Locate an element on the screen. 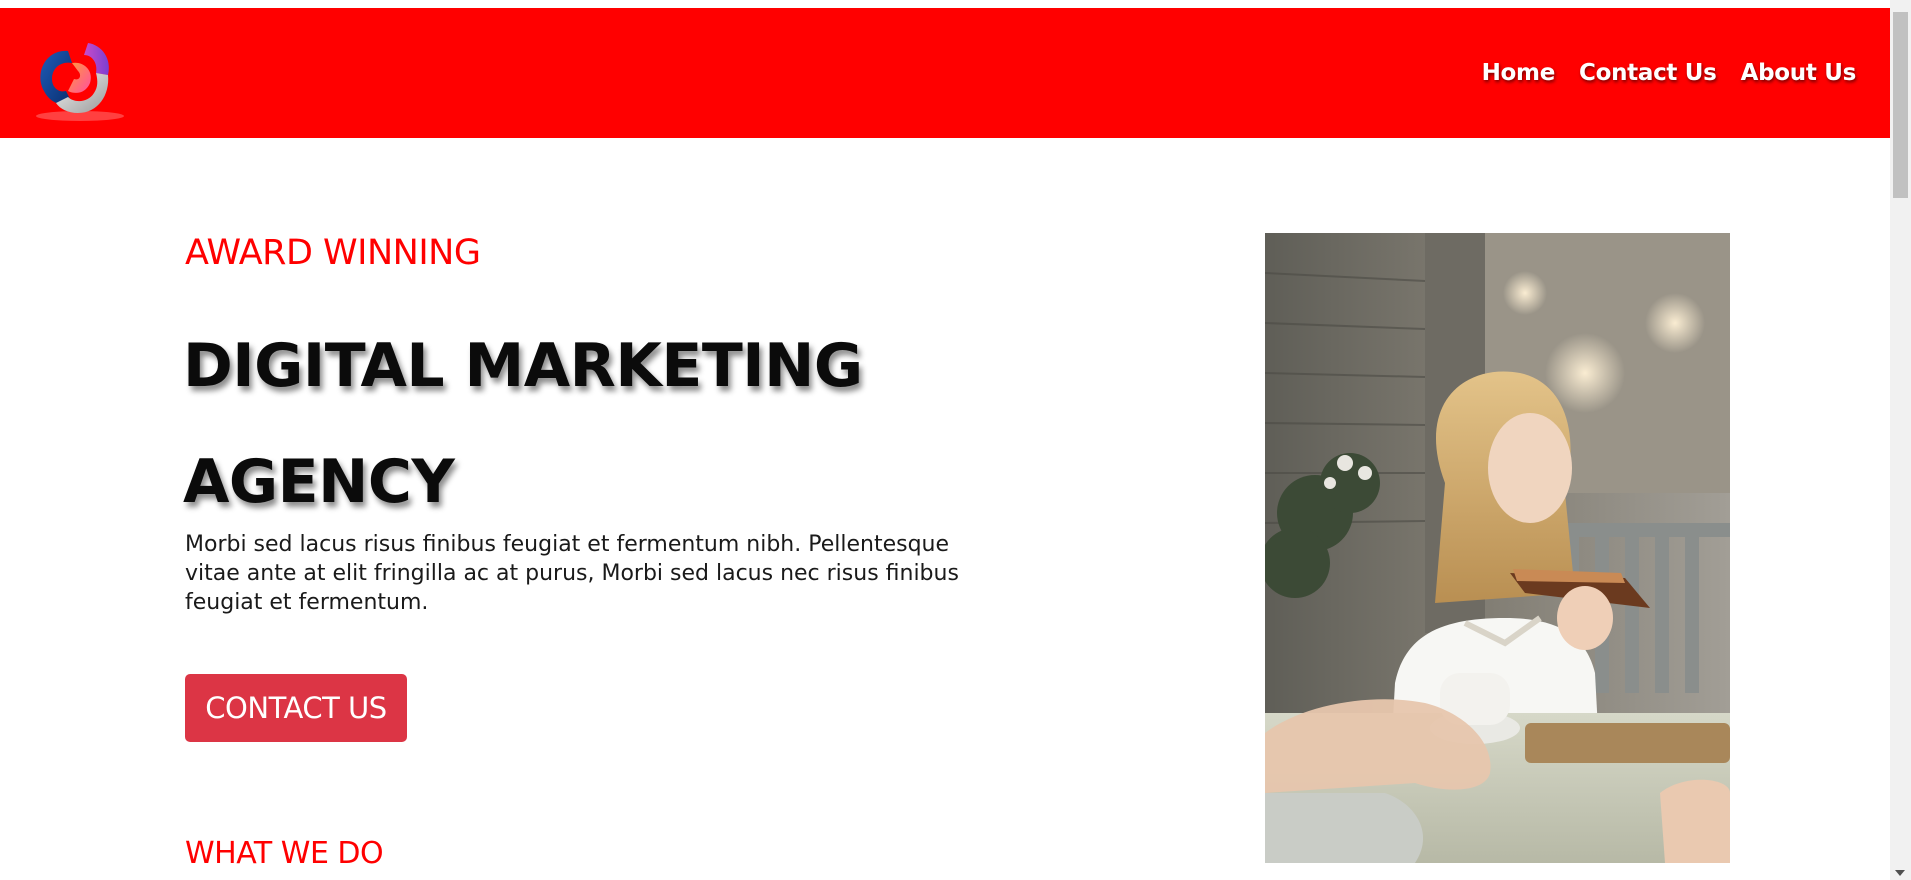 This screenshot has width=1911, height=880. navbar: Home Contact Us About Us is located at coordinates (945, 73).